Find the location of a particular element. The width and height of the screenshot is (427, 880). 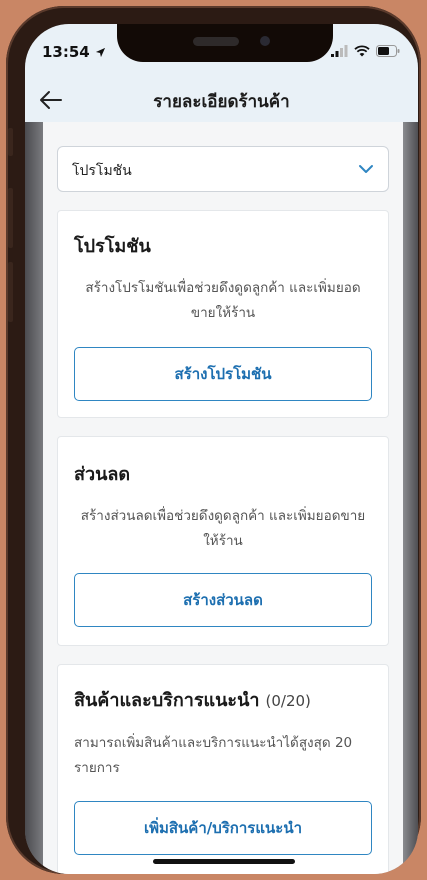

volume-up-button is located at coordinates (10, 218).